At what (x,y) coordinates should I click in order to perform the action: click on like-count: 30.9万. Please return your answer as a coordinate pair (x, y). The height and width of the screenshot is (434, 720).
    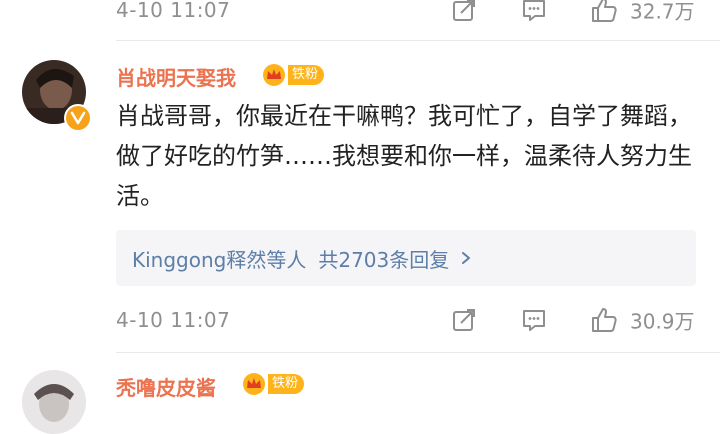
    Looking at the image, I should click on (662, 321).